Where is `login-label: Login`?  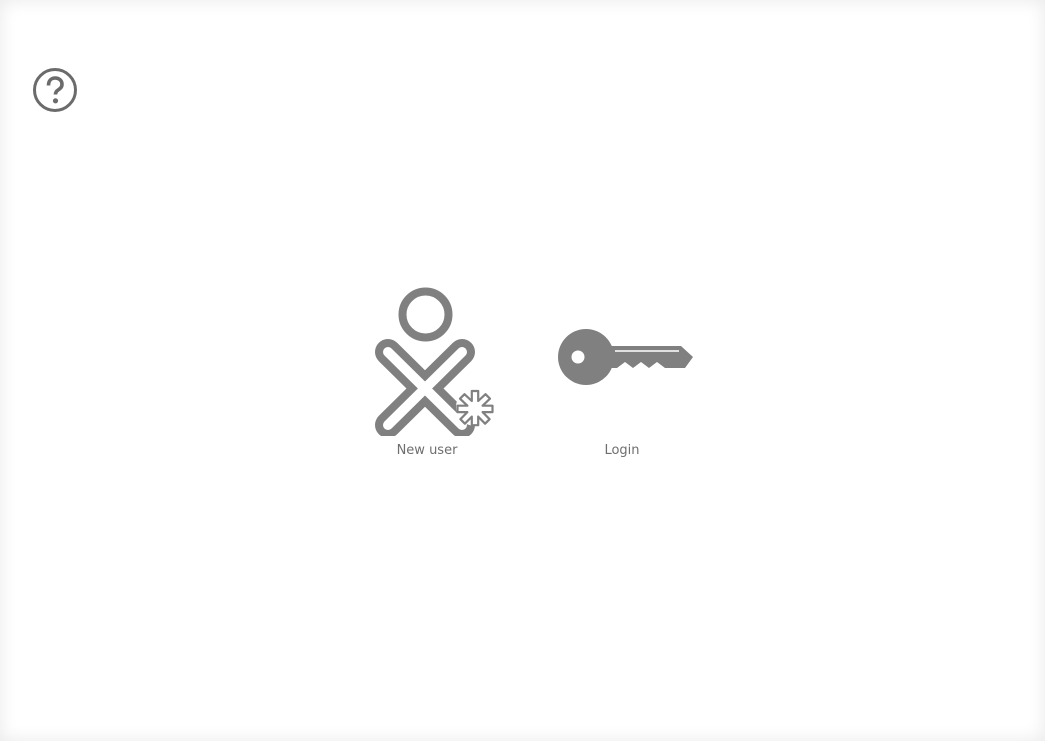
login-label: Login is located at coordinates (622, 450).